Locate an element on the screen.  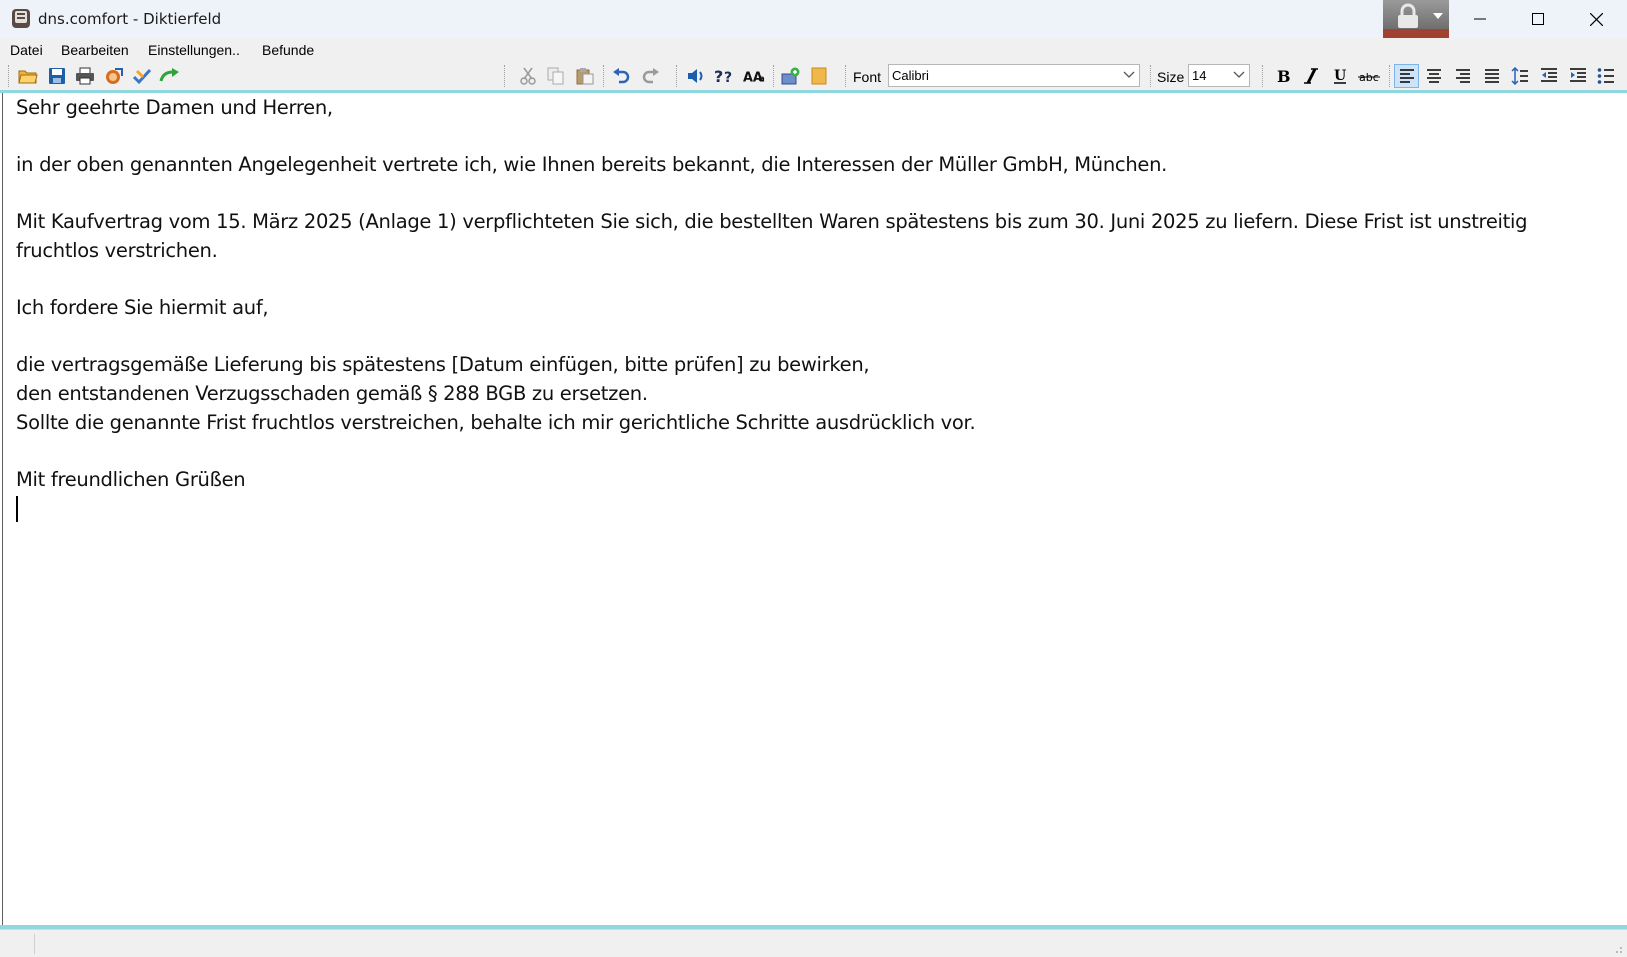
print-icon is located at coordinates (85, 76).